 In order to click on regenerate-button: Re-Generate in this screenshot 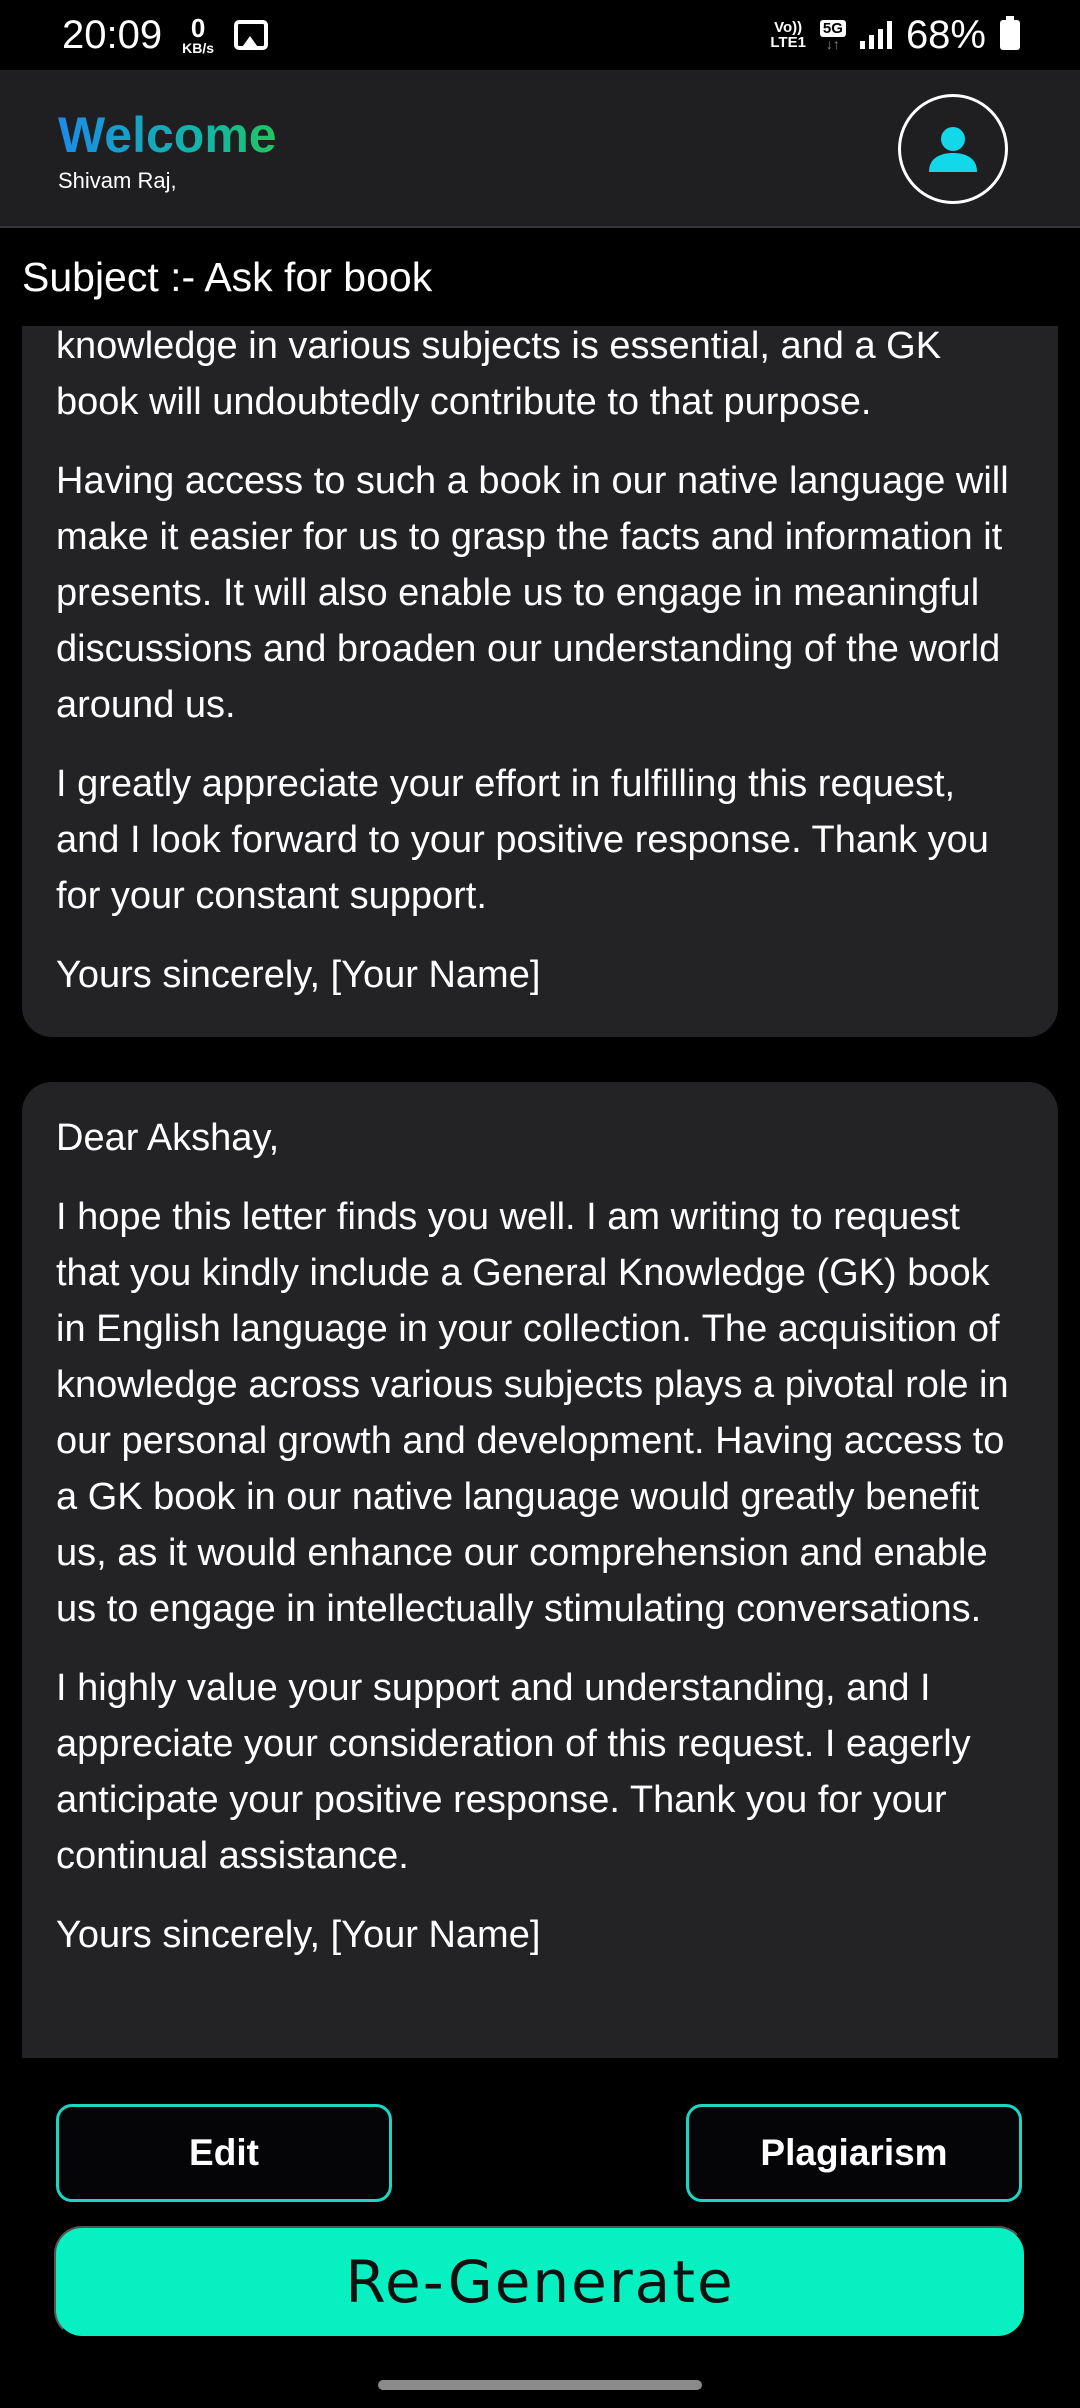, I will do `click(540, 2282)`.